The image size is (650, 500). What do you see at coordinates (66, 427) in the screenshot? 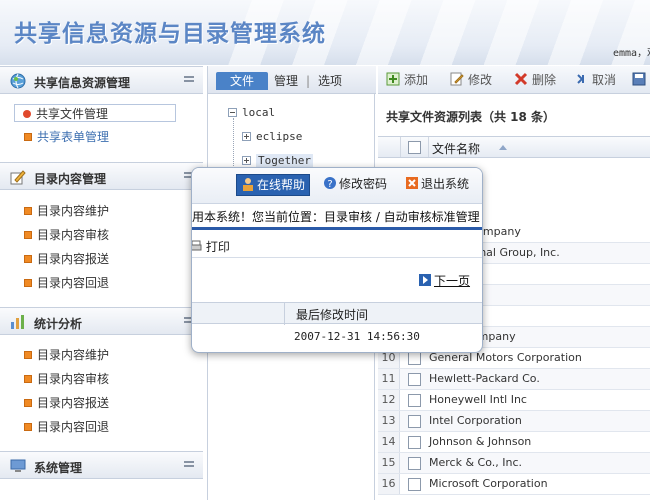
I see `sidebar-item-stats-rollback: 目录内容回退` at bounding box center [66, 427].